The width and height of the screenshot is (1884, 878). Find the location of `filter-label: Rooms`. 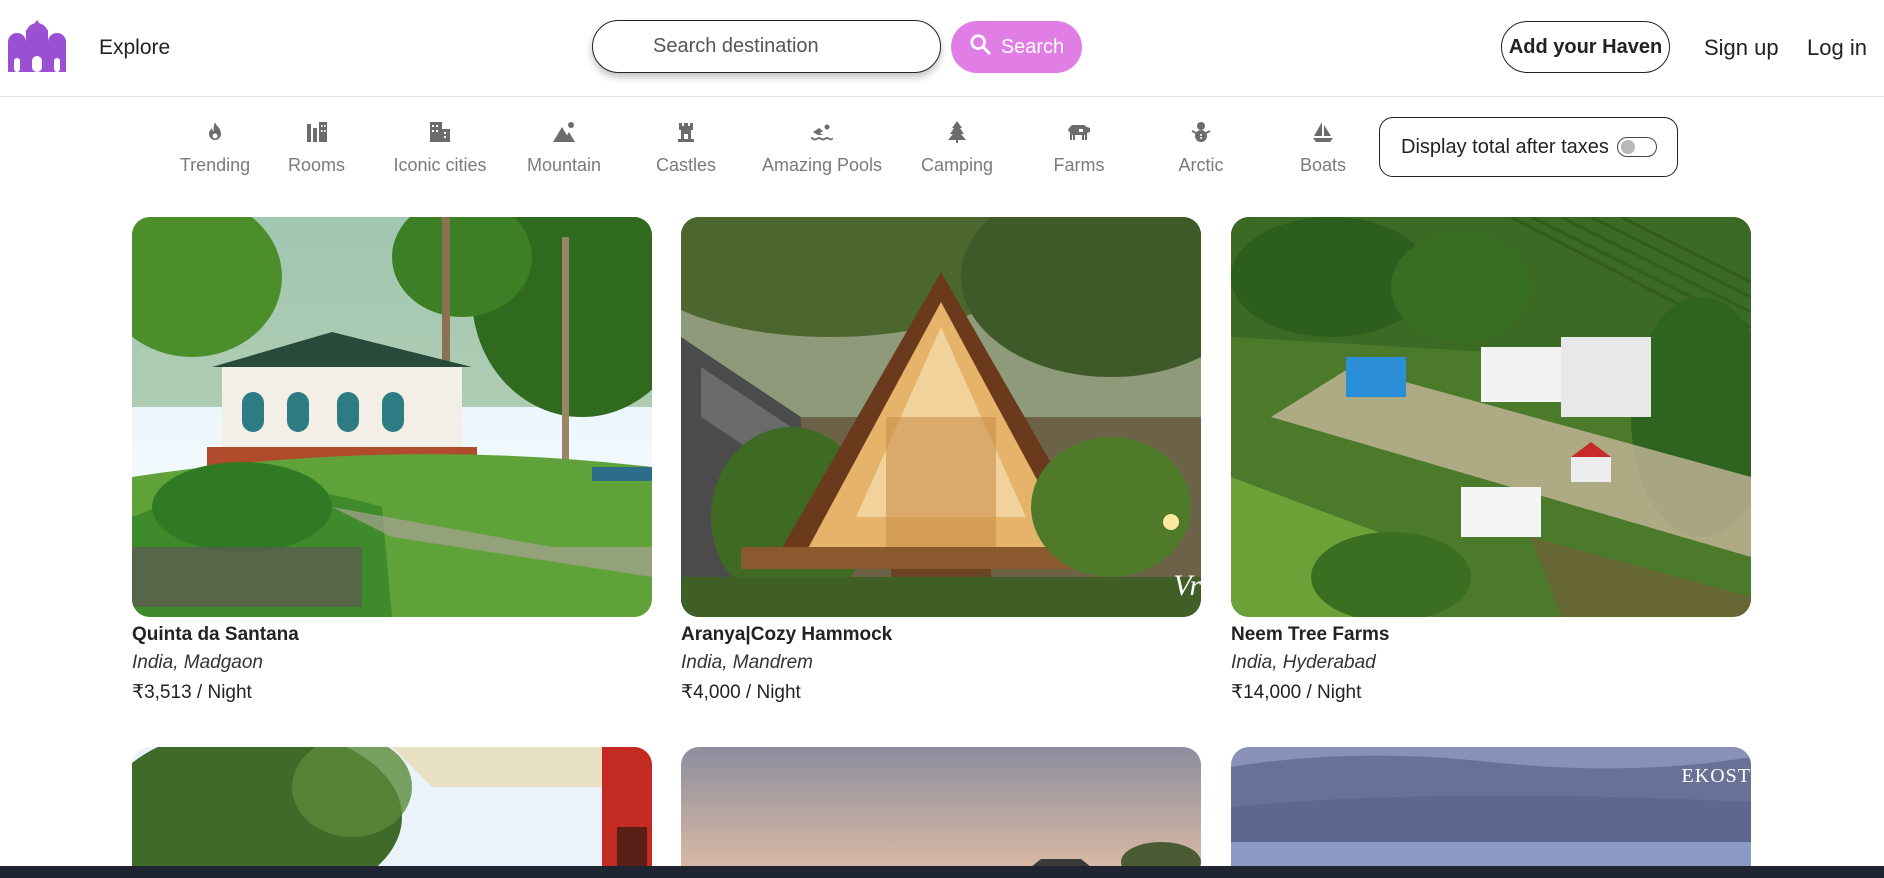

filter-label: Rooms is located at coordinates (316, 165).